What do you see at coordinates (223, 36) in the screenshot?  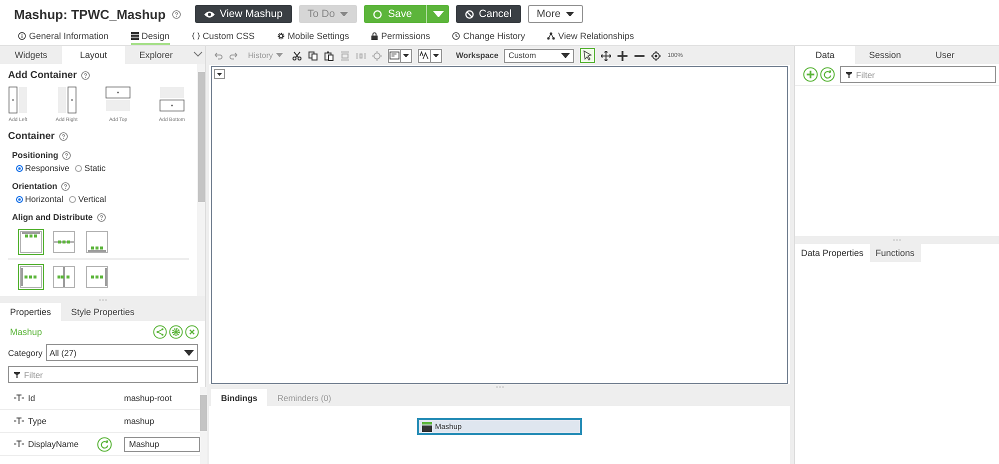 I see `nav-tab: Custom CSS` at bounding box center [223, 36].